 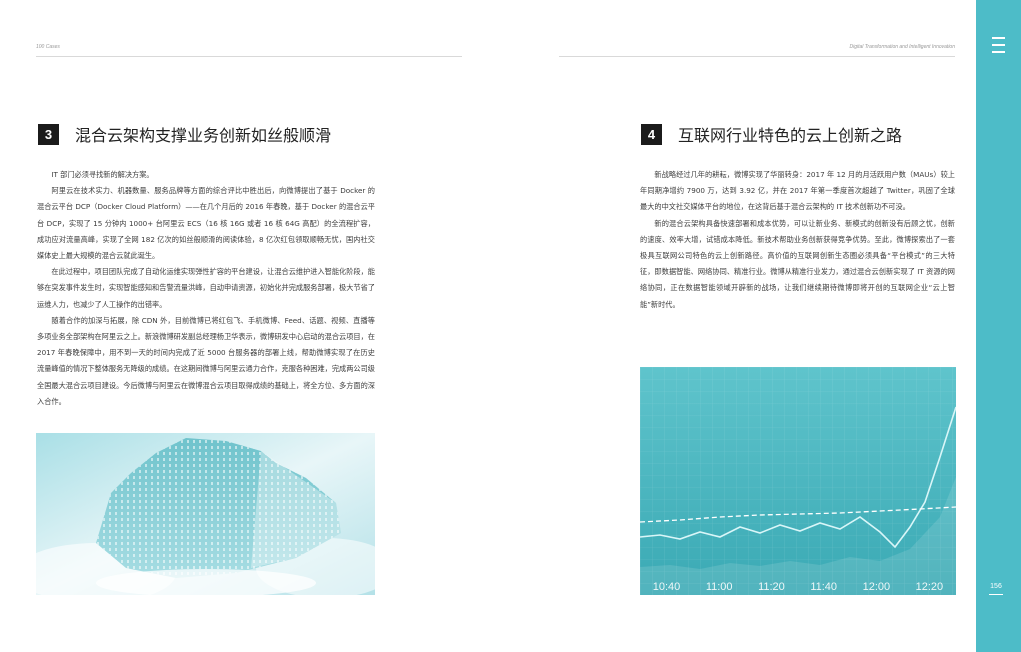 What do you see at coordinates (666, 587) in the screenshot?
I see `chart-tick-label: 10:40` at bounding box center [666, 587].